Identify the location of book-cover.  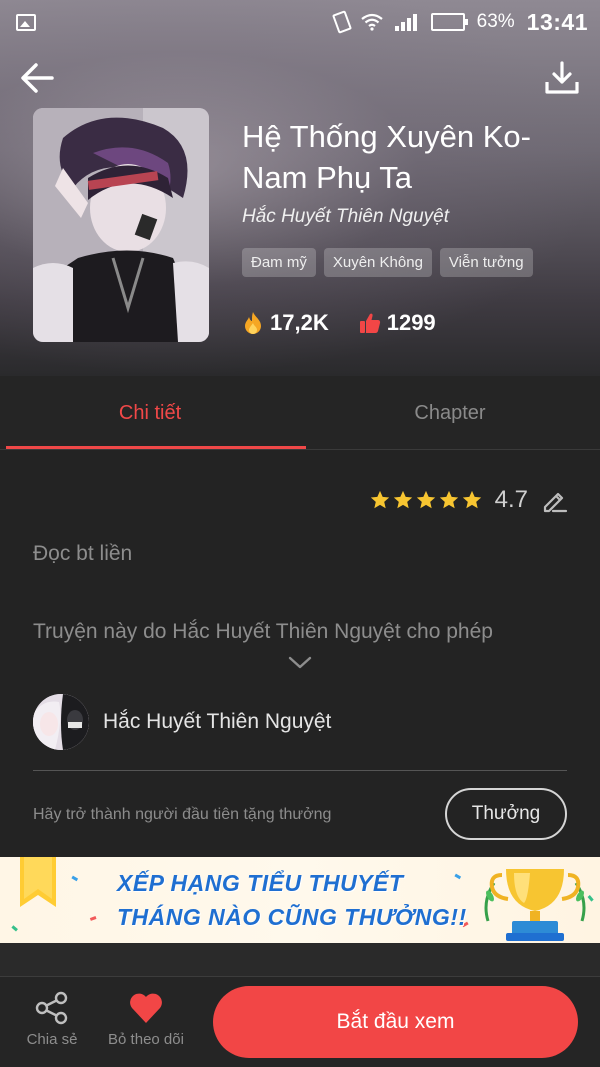
(121, 225).